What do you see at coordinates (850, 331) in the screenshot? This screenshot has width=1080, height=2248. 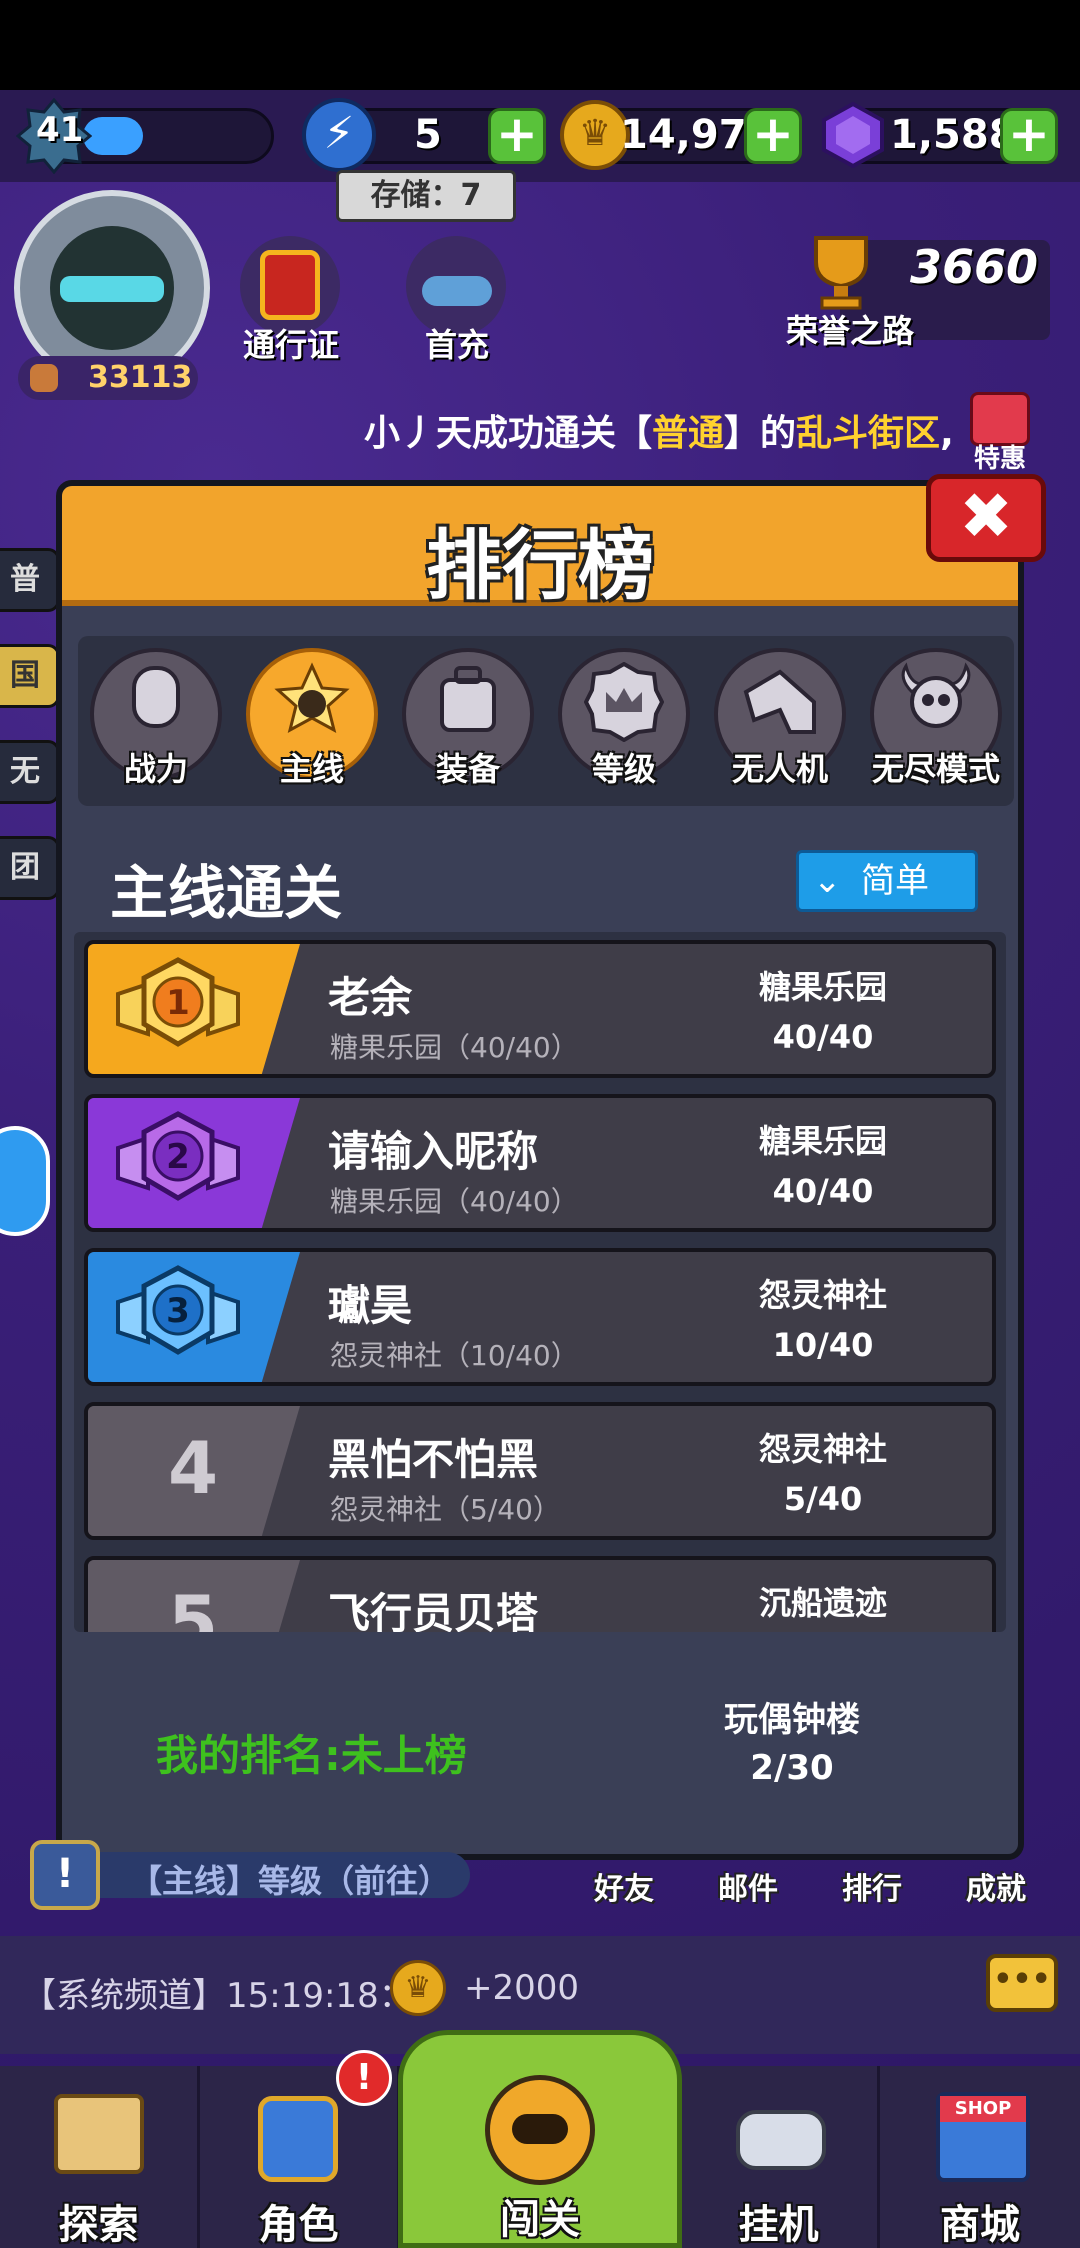 I see `honor-road-label: 荣誉之路` at bounding box center [850, 331].